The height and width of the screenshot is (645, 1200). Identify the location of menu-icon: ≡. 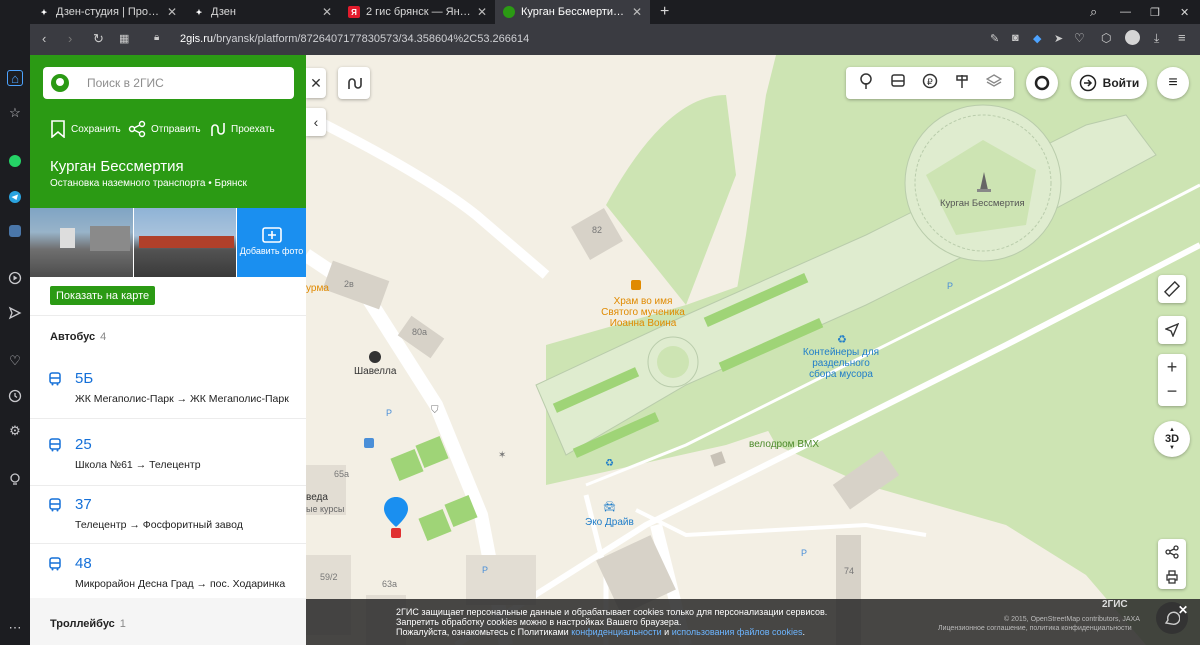
(1182, 37).